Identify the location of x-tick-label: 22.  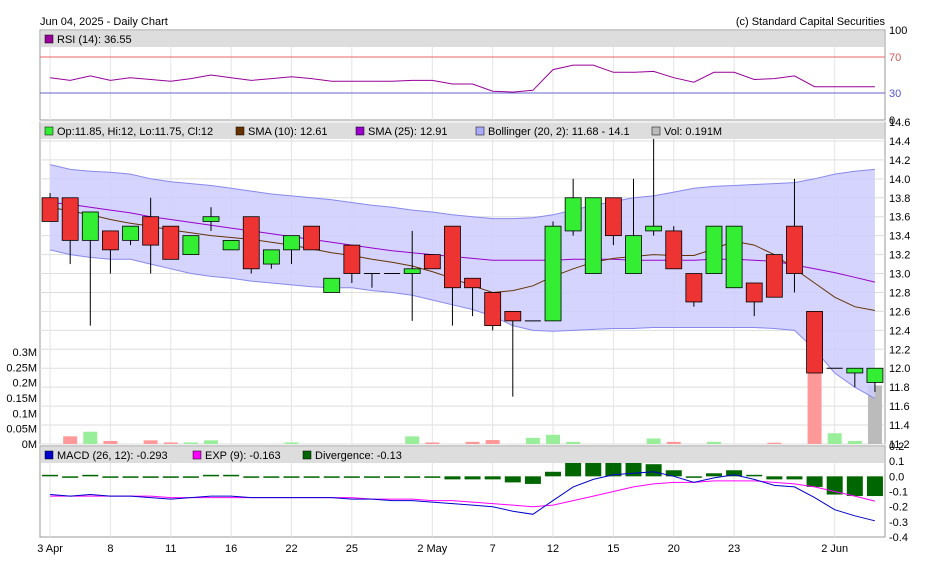
(291, 549).